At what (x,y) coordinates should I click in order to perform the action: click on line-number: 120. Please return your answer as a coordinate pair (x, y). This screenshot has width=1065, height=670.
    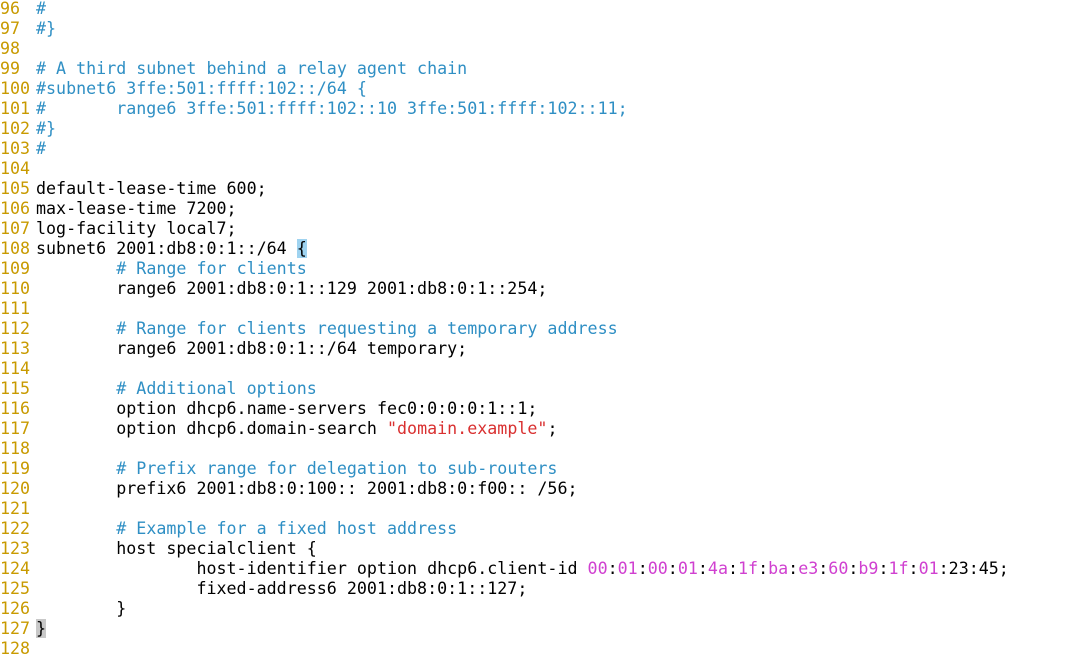
    Looking at the image, I should click on (15, 488).